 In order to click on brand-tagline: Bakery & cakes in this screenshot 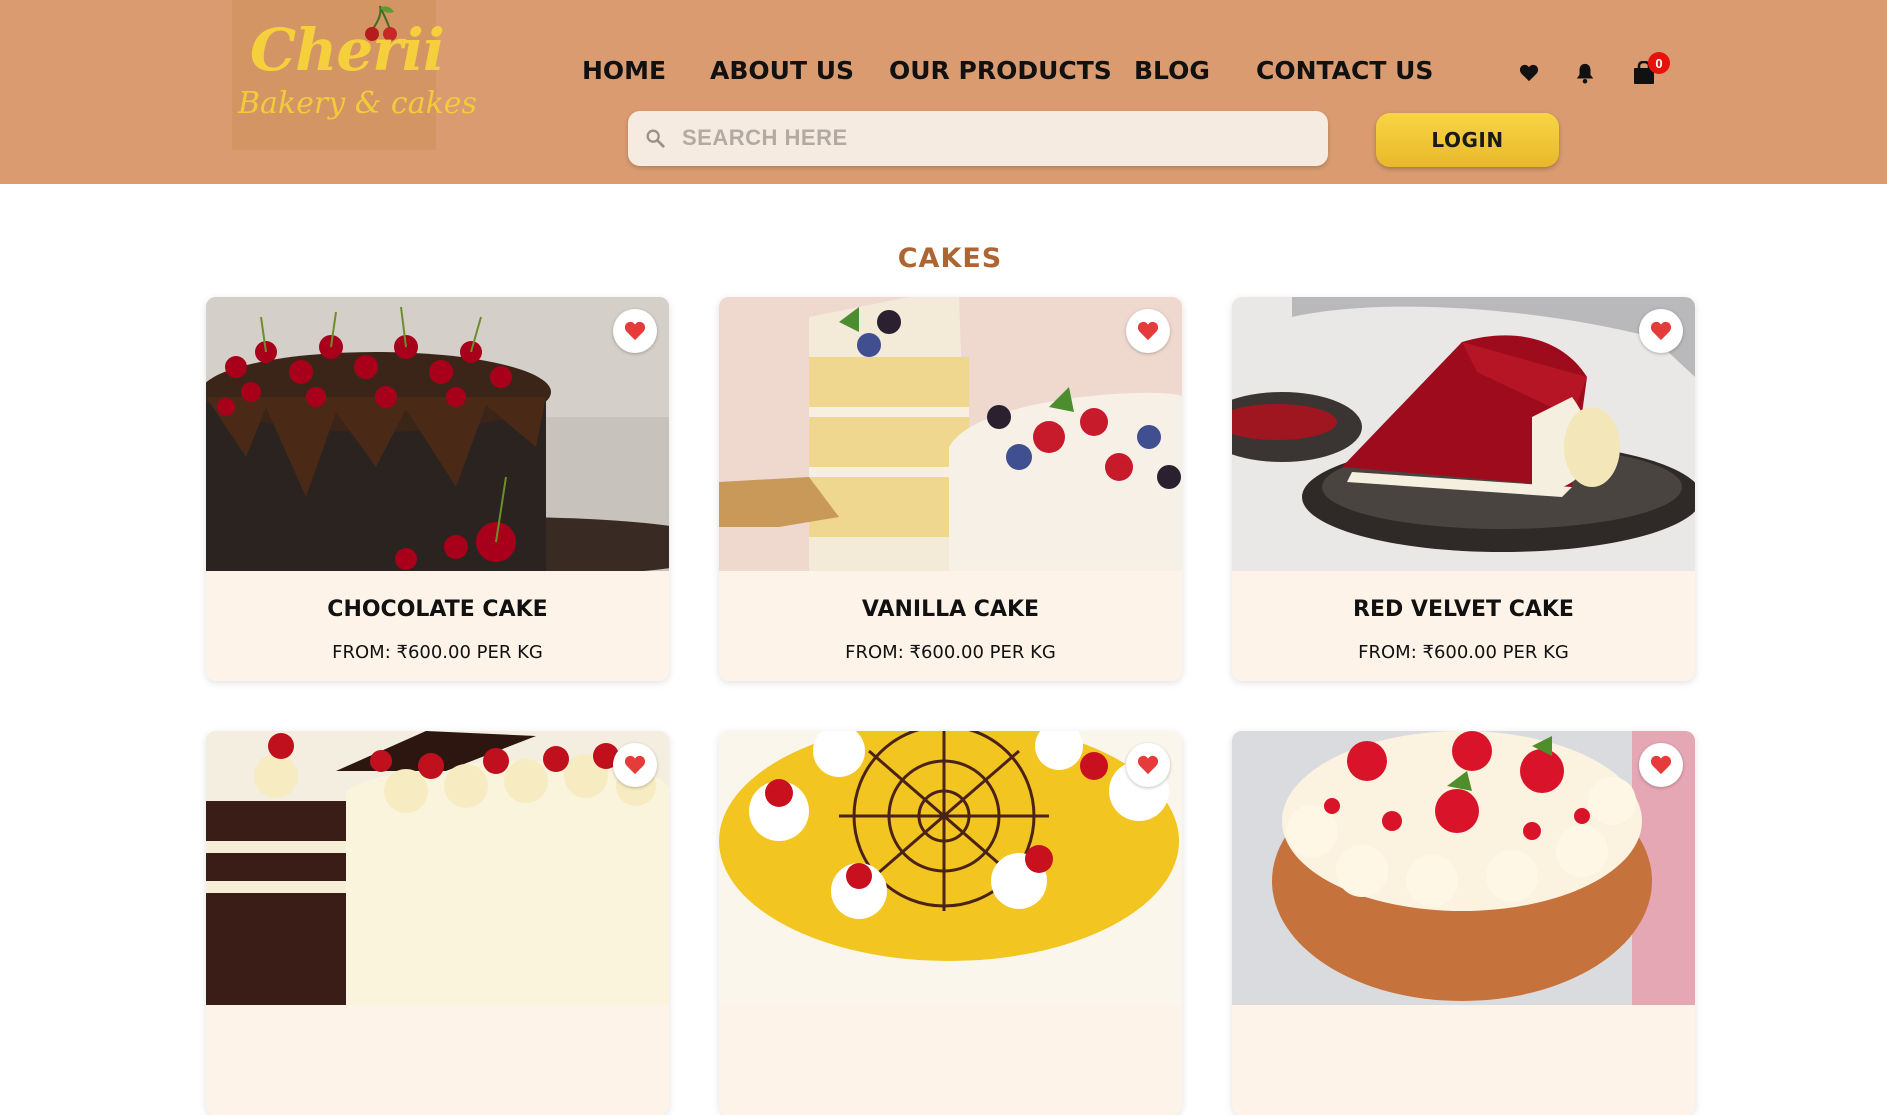, I will do `click(357, 103)`.